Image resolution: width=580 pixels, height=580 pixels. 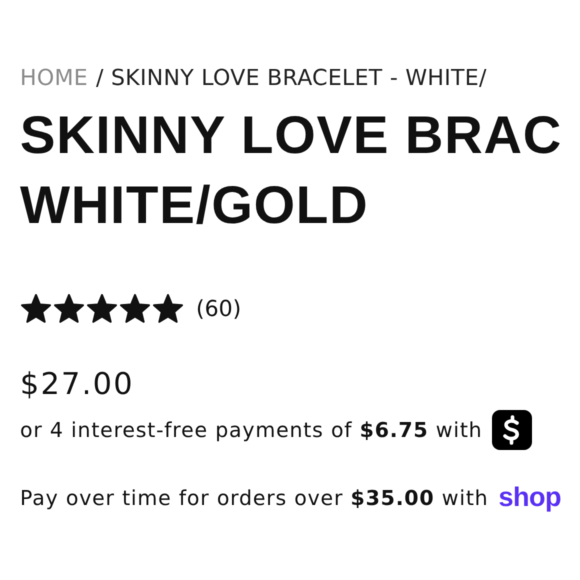 What do you see at coordinates (251, 430) in the screenshot?
I see `installments-text: or 4 interest-free payments of $6.75 with` at bounding box center [251, 430].